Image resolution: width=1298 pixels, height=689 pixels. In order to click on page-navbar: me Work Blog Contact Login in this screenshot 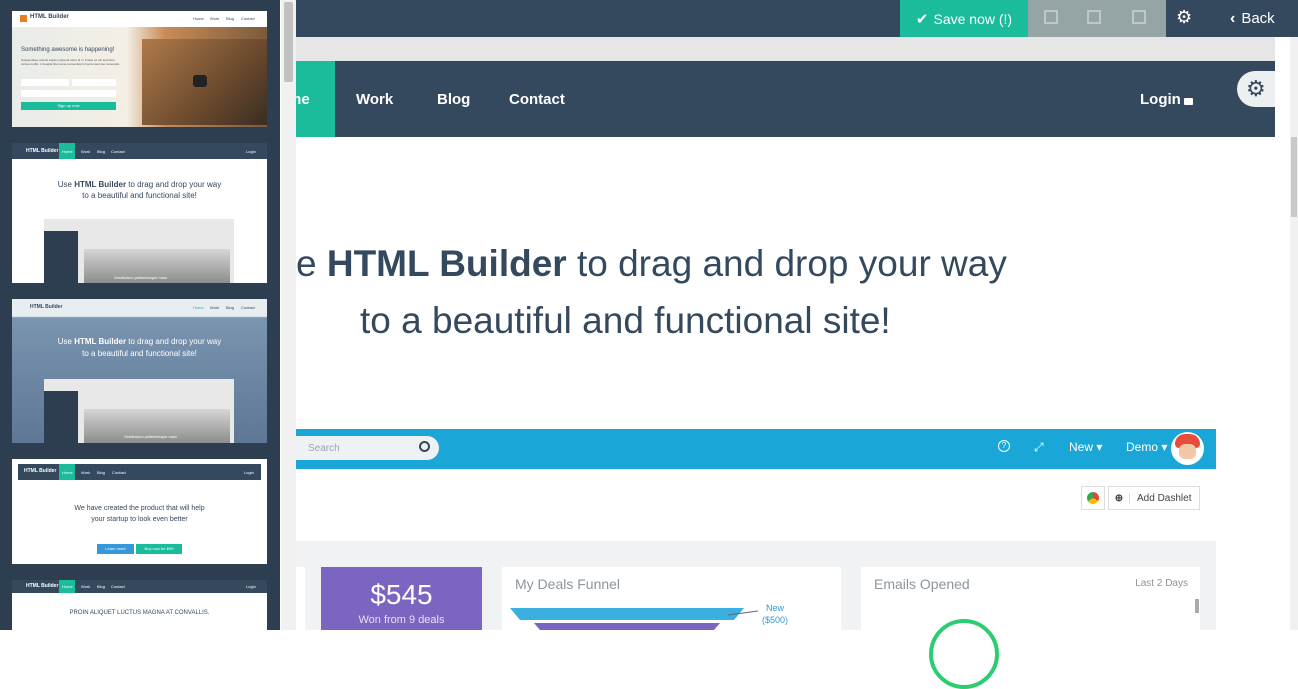, I will do `click(785, 99)`.